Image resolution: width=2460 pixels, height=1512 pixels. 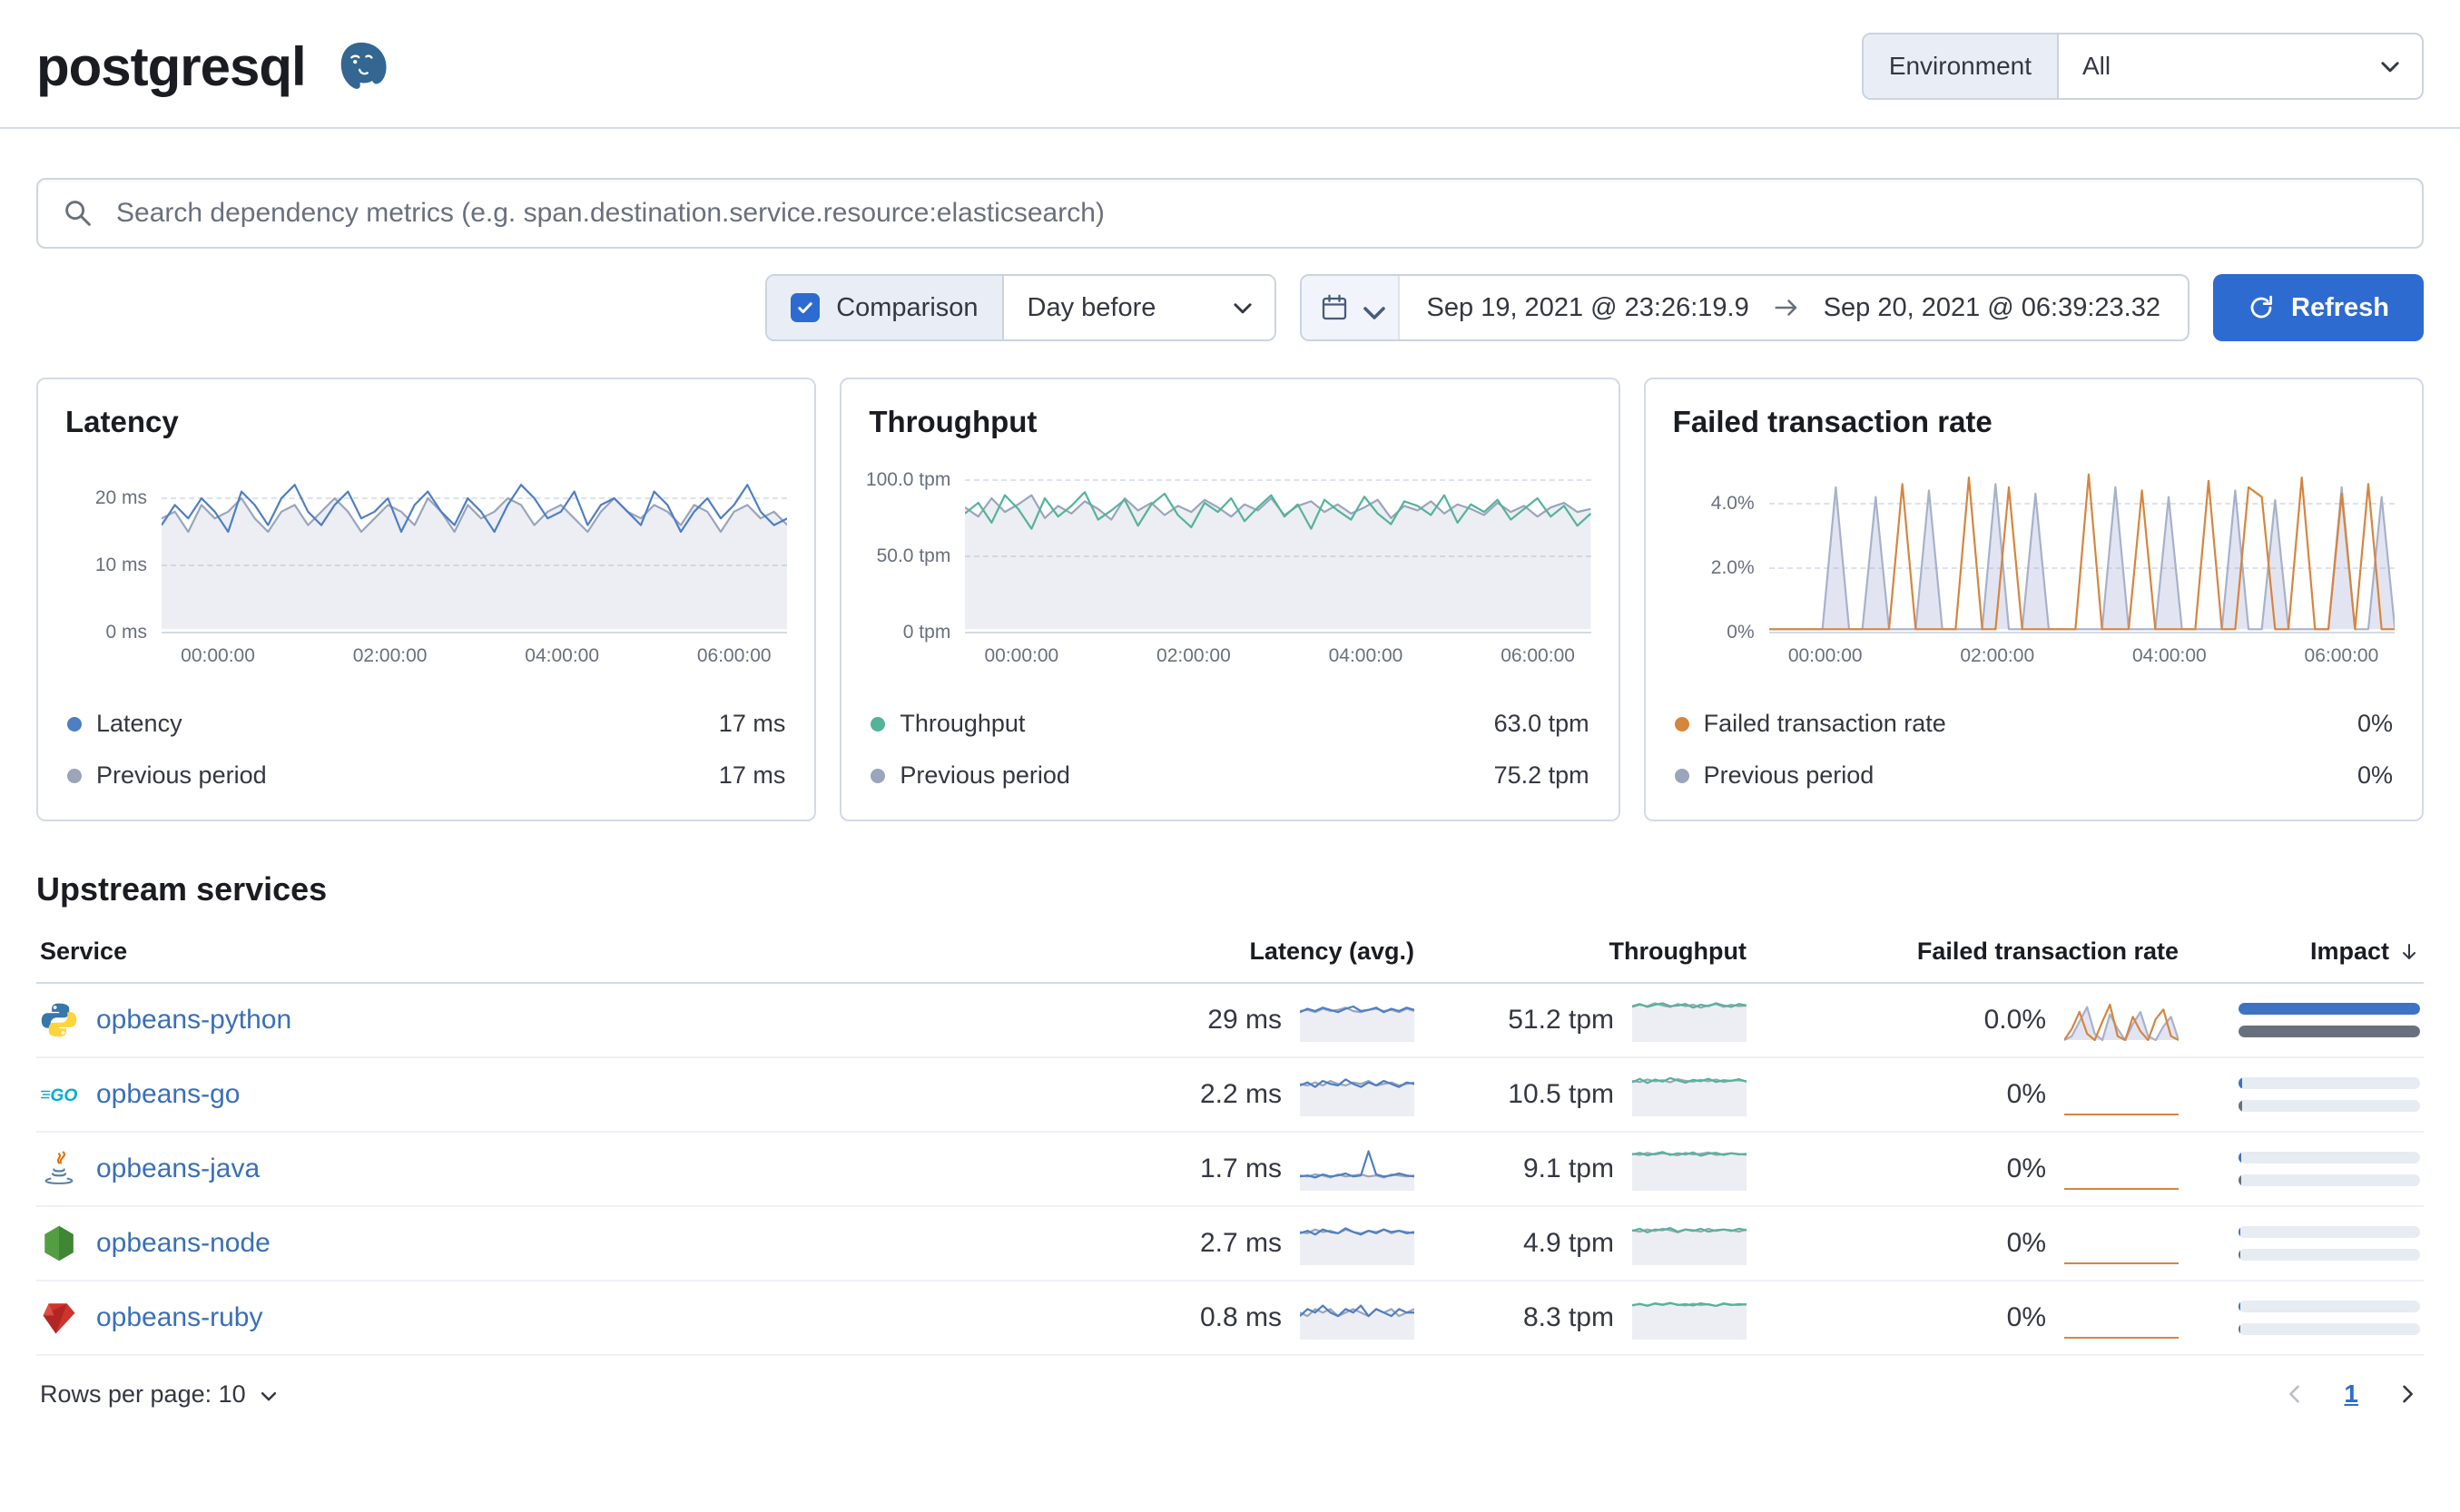 I want to click on refresh-label: Refresh, so click(x=2340, y=307).